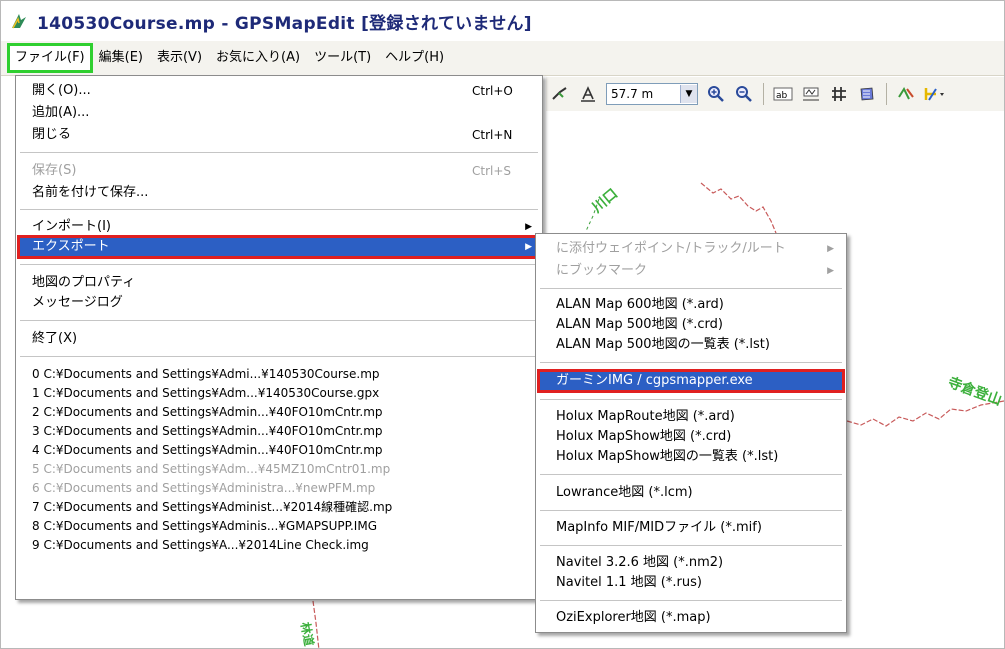 This screenshot has height=649, width=1005. What do you see at coordinates (663, 344) in the screenshot?
I see `submenu-item-label: ALAN Map 500地図の一覧表 (*.lst)` at bounding box center [663, 344].